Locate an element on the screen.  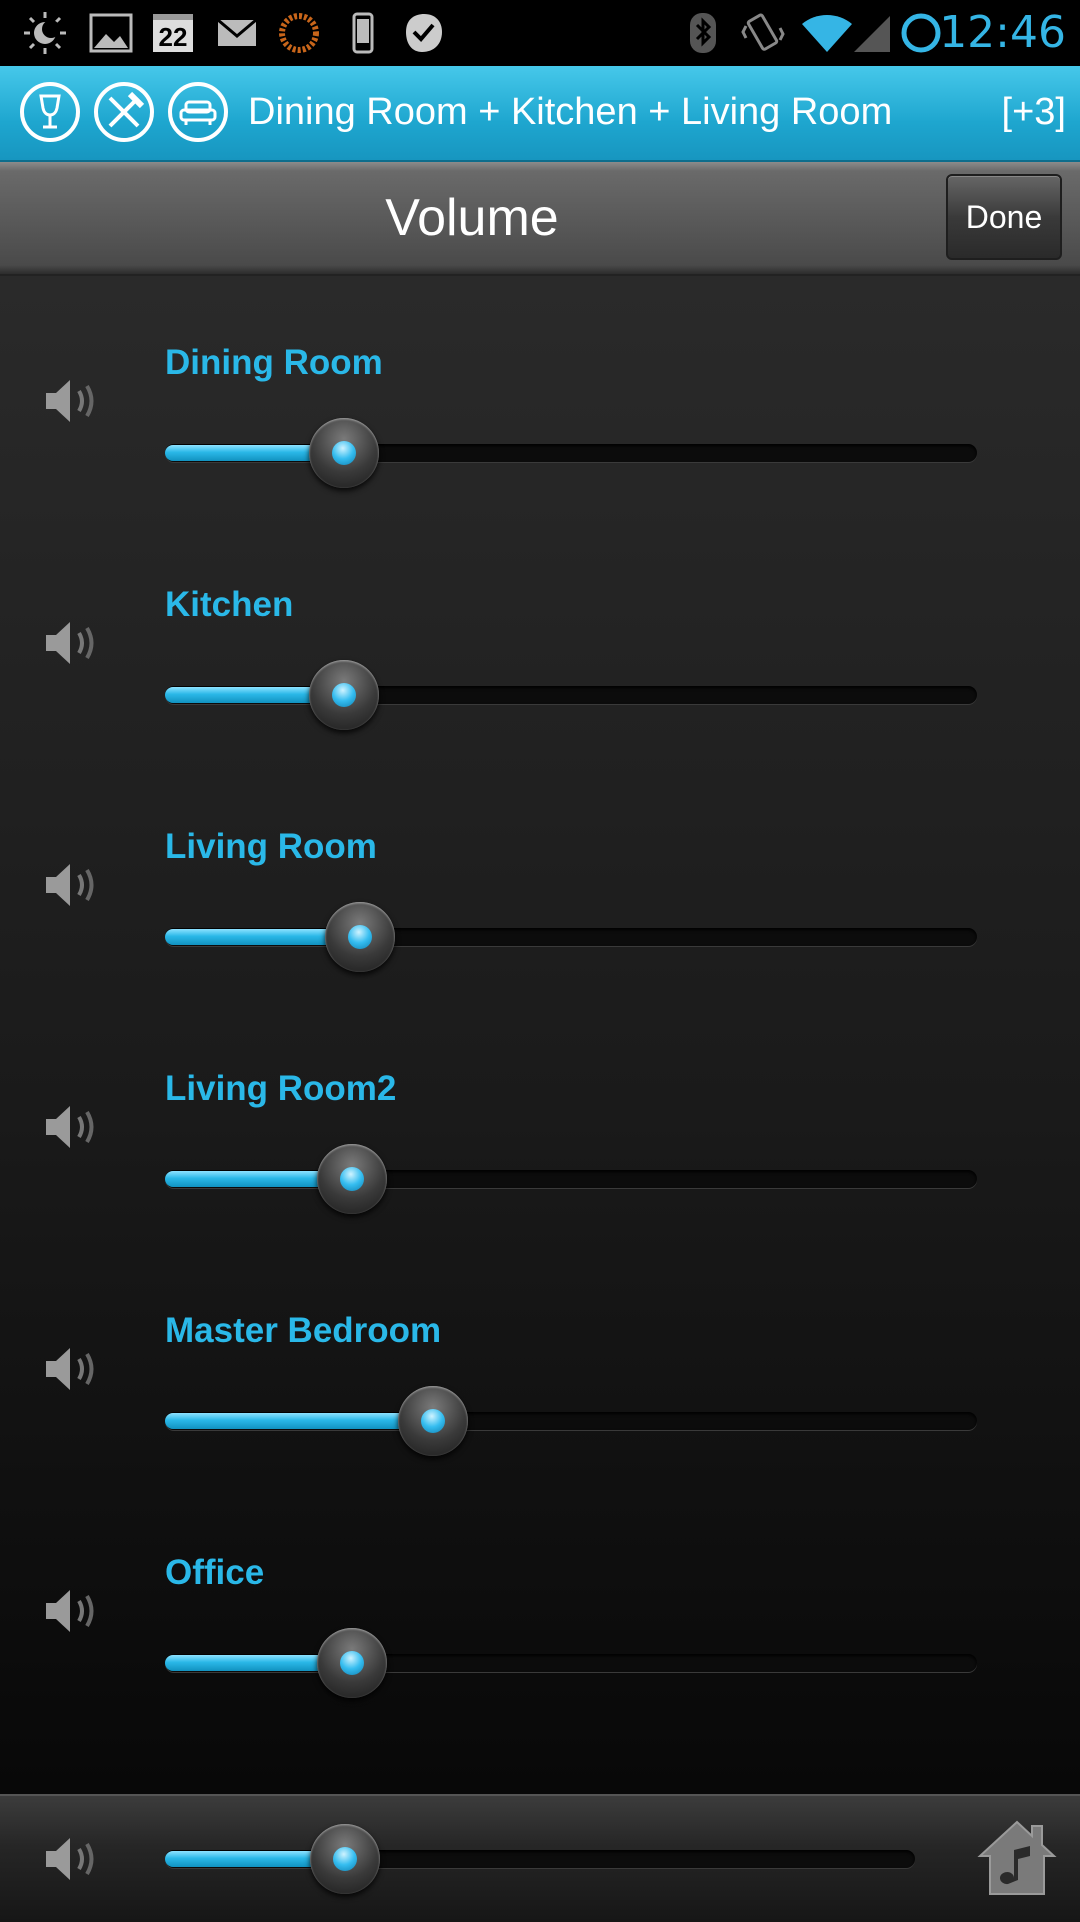
zone-row: Living Room is located at coordinates (540, 881).